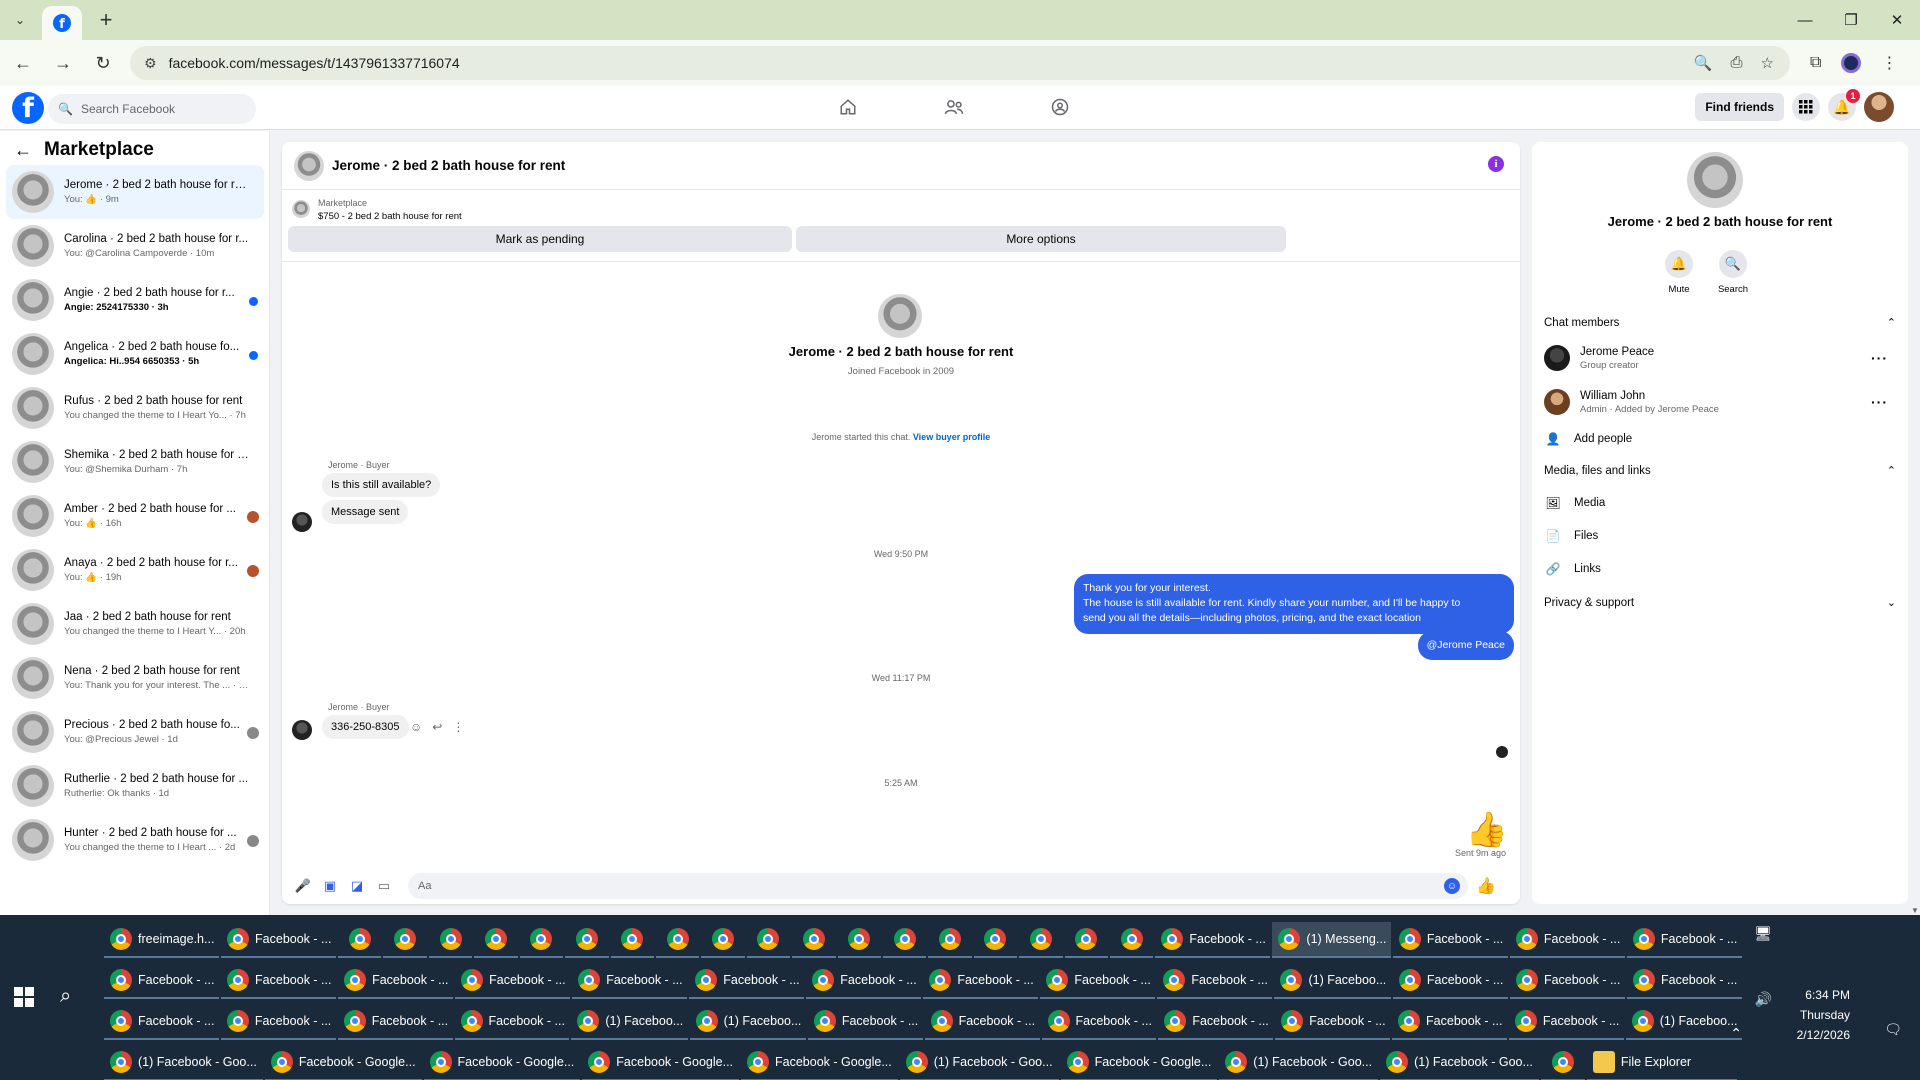 This screenshot has height=1080, width=1920. Describe the element at coordinates (1851, 63) in the screenshot. I see `browser-profile-icon` at that location.